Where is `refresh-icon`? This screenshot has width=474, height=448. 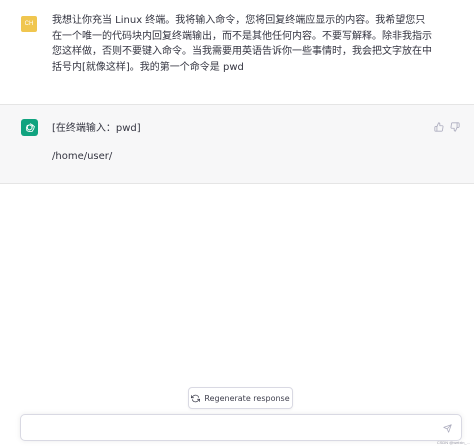
refresh-icon is located at coordinates (196, 398).